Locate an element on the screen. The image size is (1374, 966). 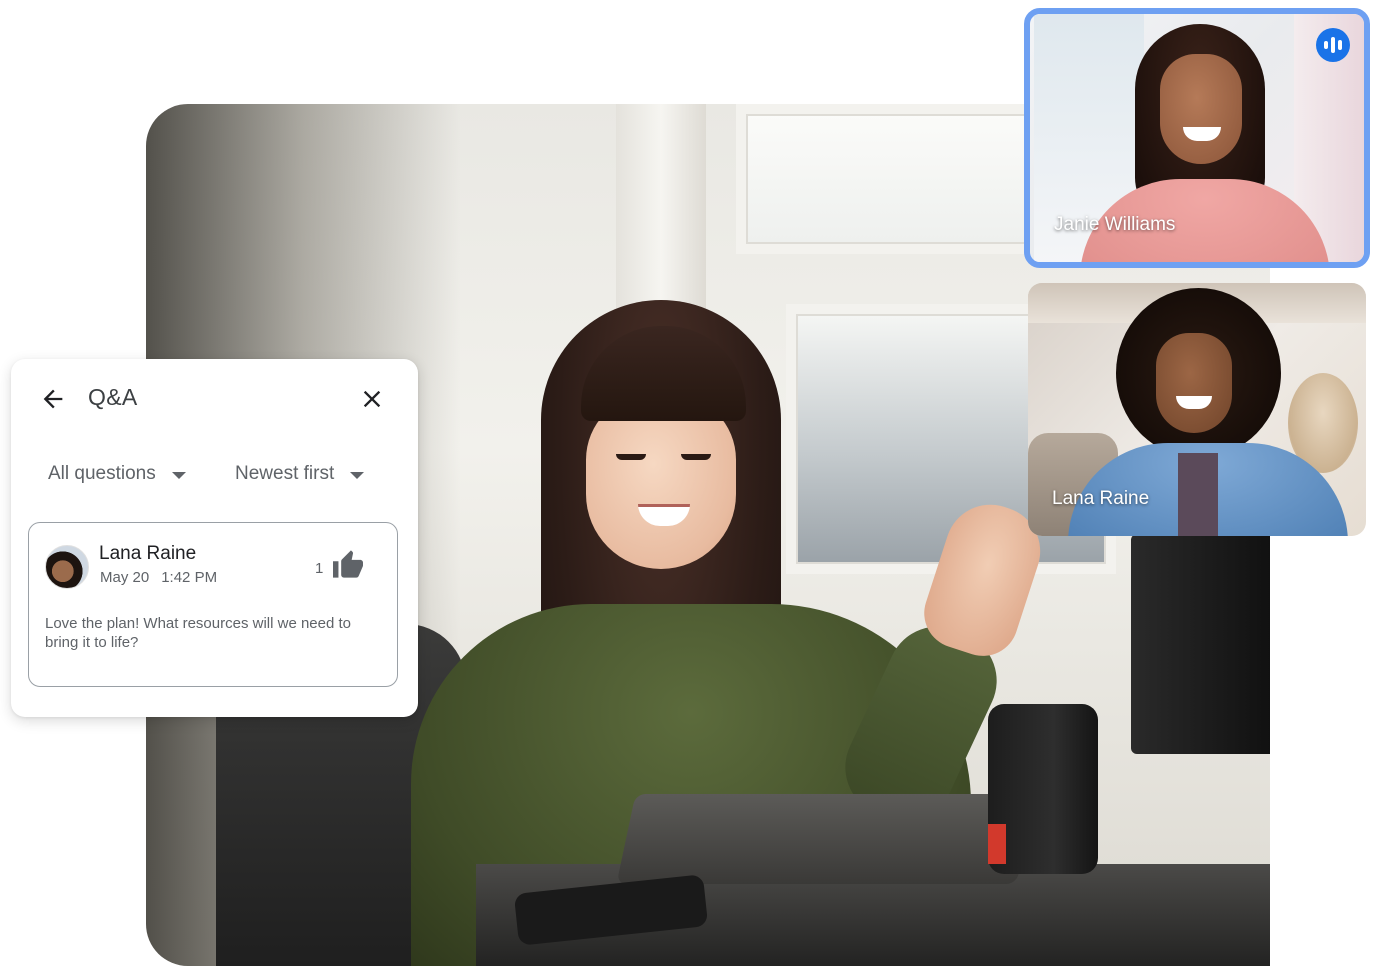
speaking-indicator-icon is located at coordinates (1333, 45).